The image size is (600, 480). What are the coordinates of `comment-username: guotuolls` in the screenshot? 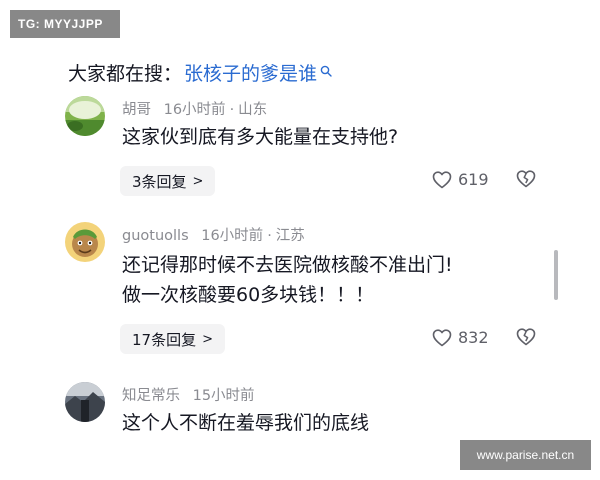 It's located at (155, 236).